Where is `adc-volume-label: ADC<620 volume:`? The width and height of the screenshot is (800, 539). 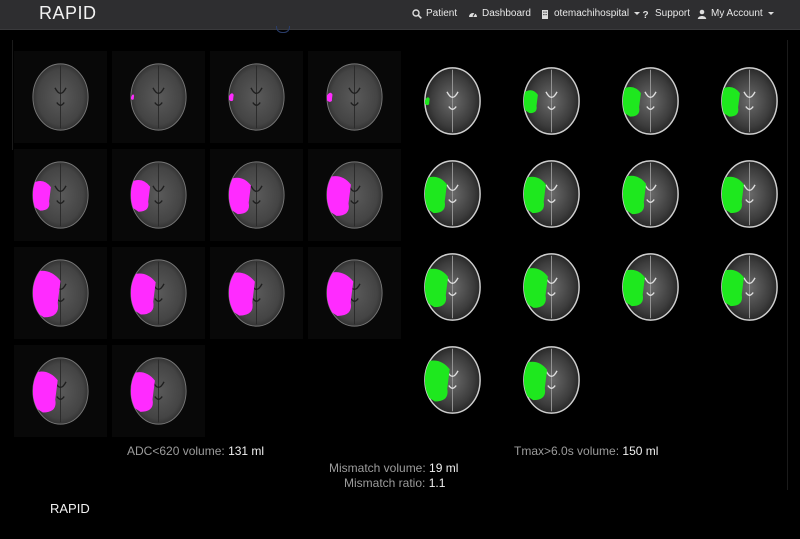 adc-volume-label: ADC<620 volume: is located at coordinates (176, 451).